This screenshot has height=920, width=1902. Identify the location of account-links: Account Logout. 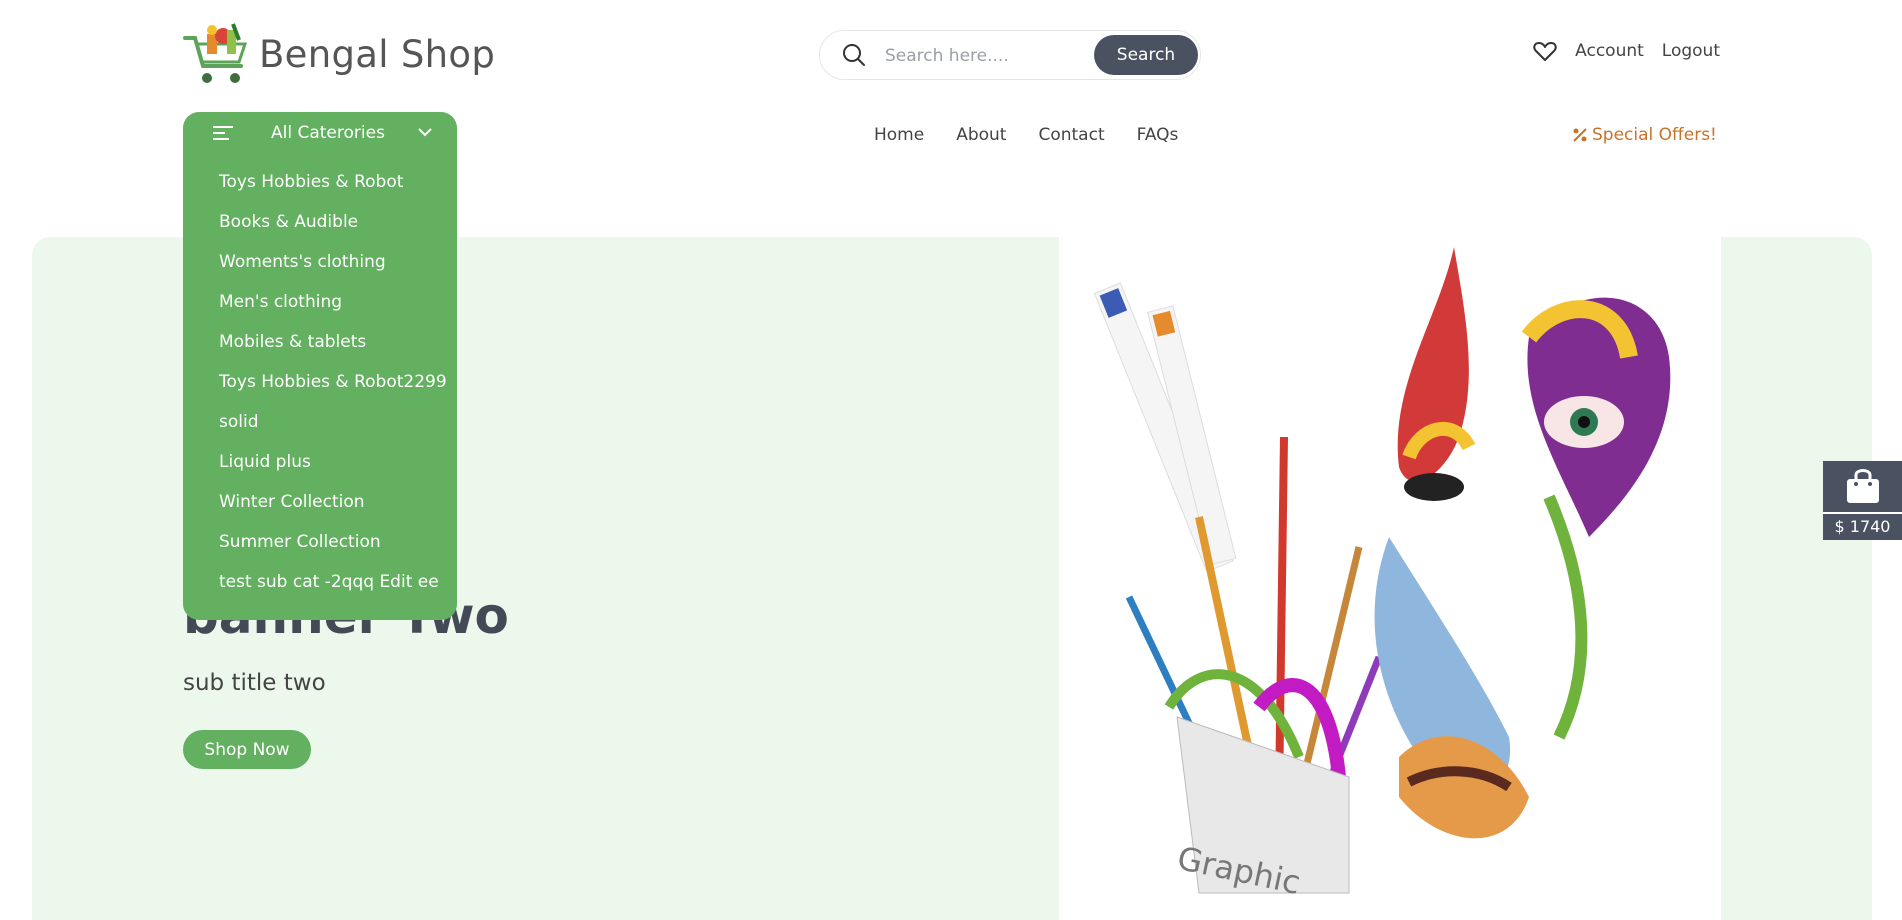
(1626, 51).